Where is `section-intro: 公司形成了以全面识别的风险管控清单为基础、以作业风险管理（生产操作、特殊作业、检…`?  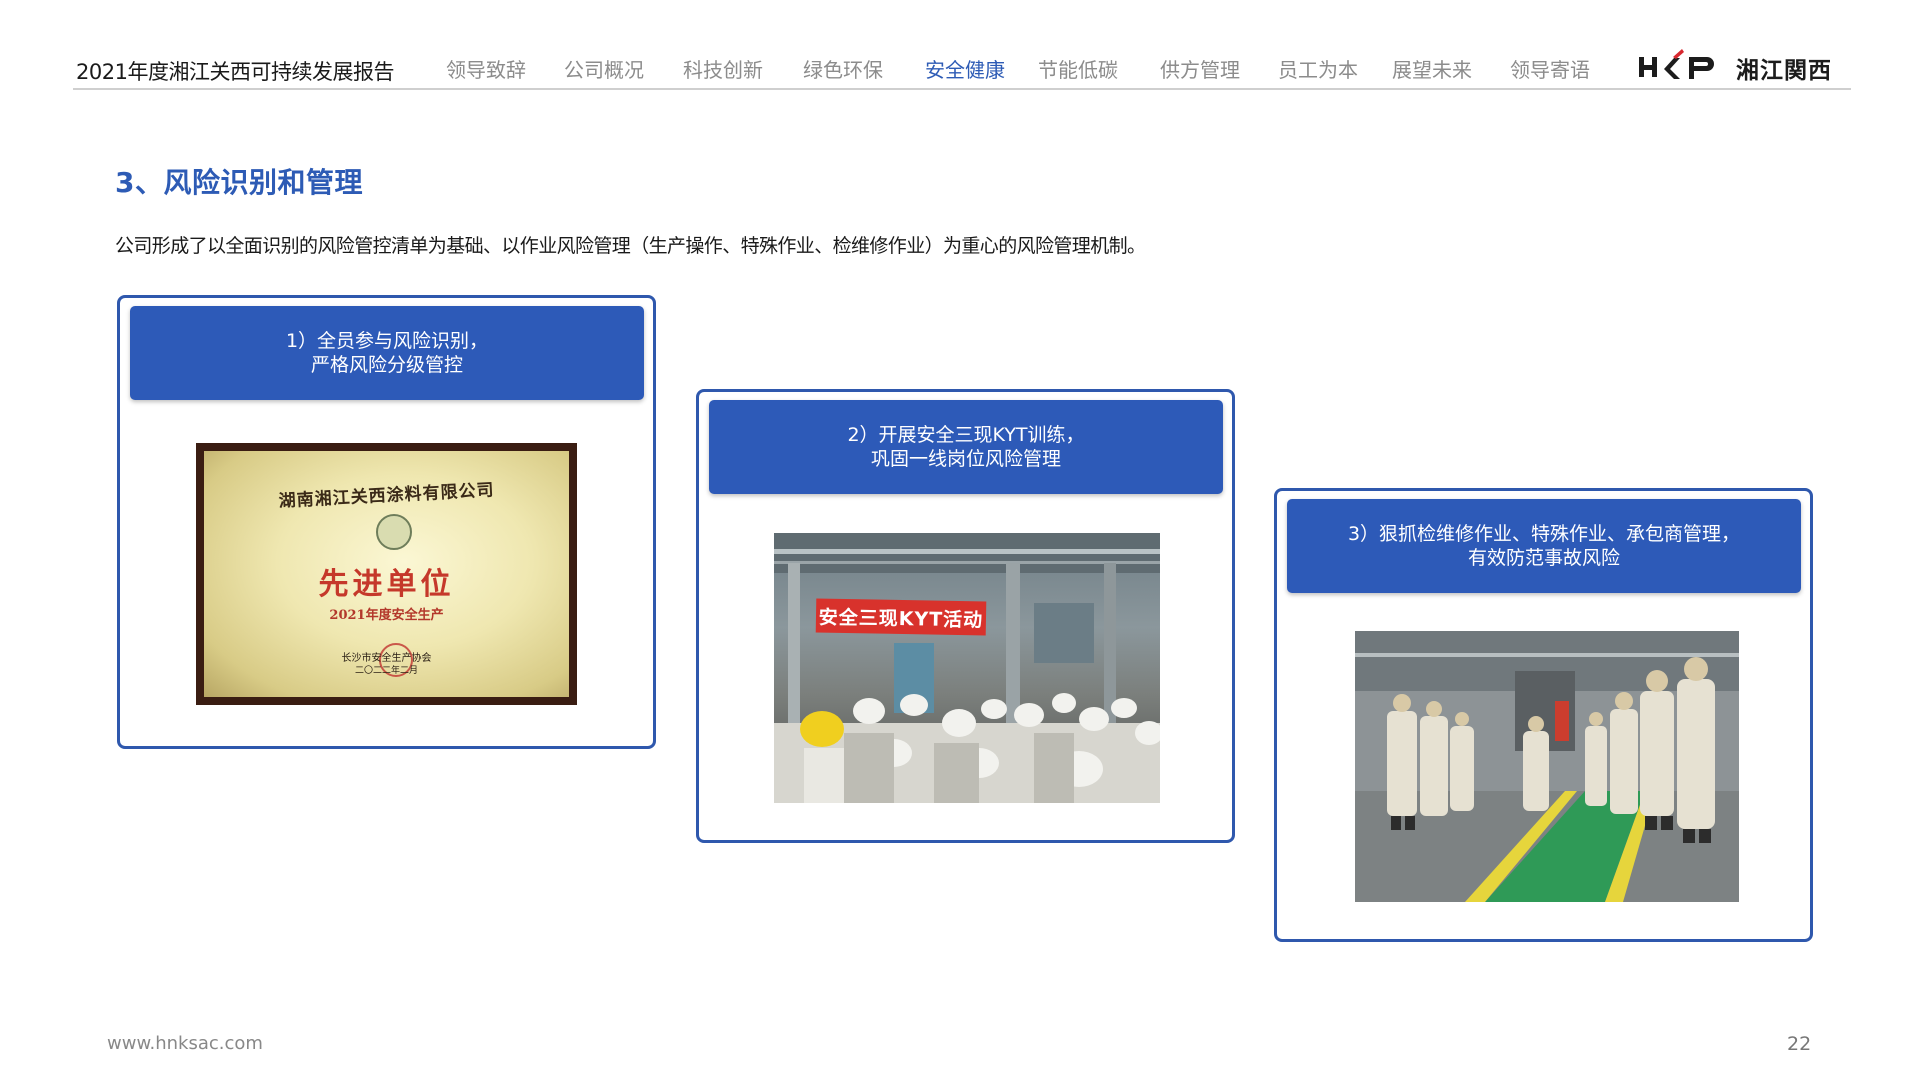 section-intro: 公司形成了以全面识别的风险管控清单为基础、以作业风险管理（生产操作、特殊作业、检… is located at coordinates (630, 246).